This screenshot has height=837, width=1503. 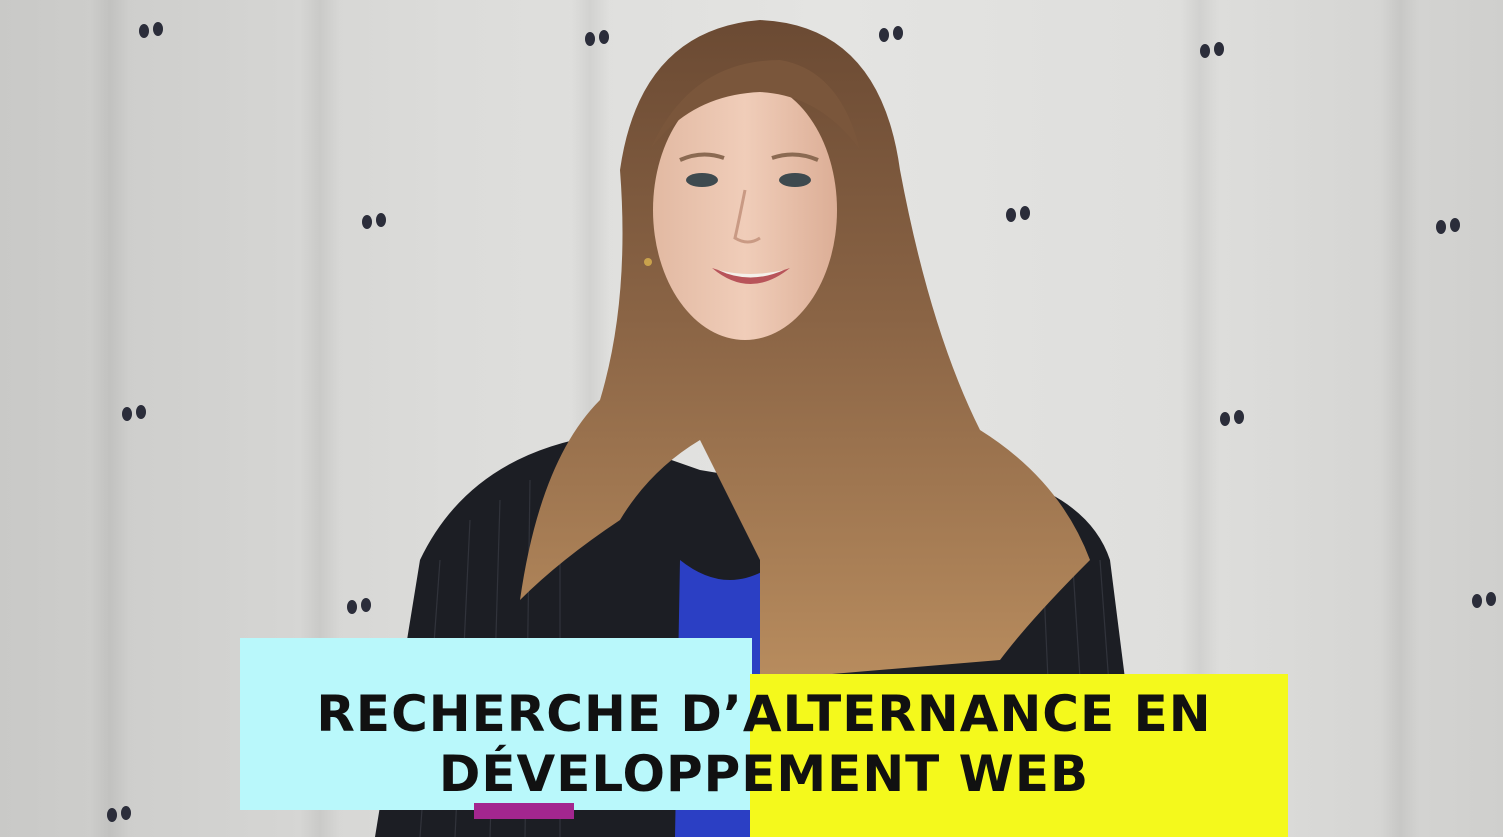 I want to click on caption-line-1: RECHERCHE D’ALTERNANCE EN, so click(x=764, y=714).